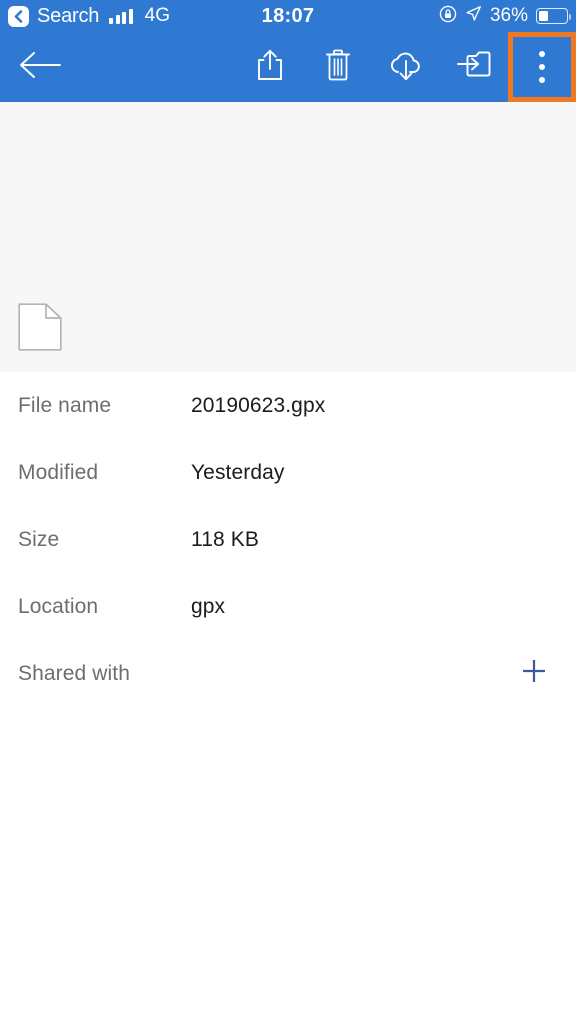 The width and height of the screenshot is (576, 1024). I want to click on table-row: Modified Yesterday, so click(288, 472).